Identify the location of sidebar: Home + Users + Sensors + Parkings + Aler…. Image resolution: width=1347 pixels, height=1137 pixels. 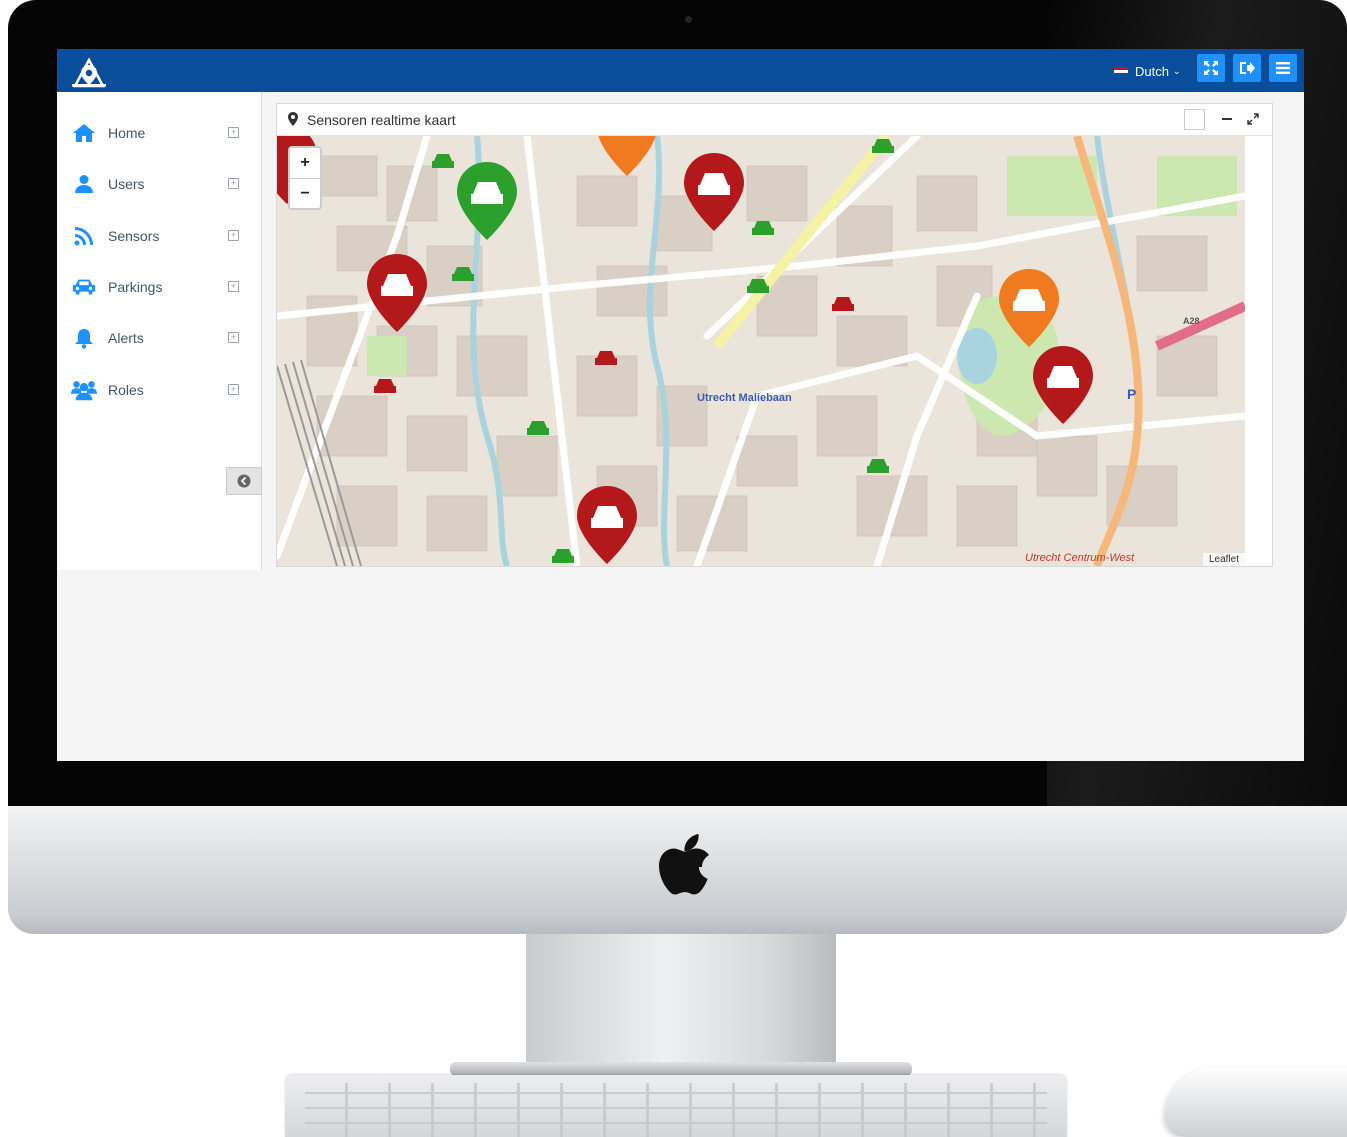
(159, 331).